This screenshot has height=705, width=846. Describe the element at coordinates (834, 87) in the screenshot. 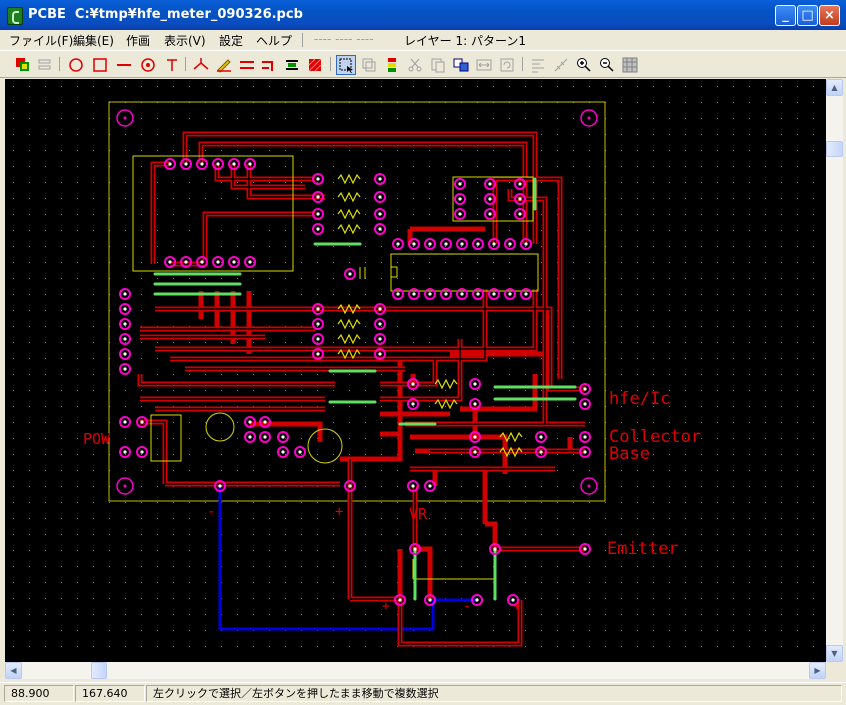

I see `scroll-up-button: ▲` at that location.